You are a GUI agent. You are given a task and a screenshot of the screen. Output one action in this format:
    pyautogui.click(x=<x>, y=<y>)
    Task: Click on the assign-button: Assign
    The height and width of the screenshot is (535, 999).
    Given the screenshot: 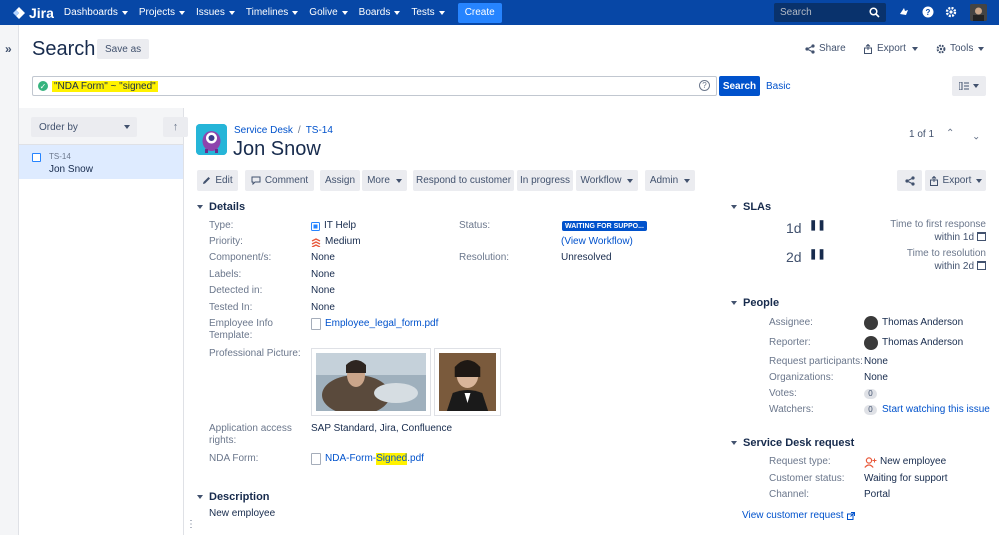 What is the action you would take?
    pyautogui.click(x=340, y=180)
    